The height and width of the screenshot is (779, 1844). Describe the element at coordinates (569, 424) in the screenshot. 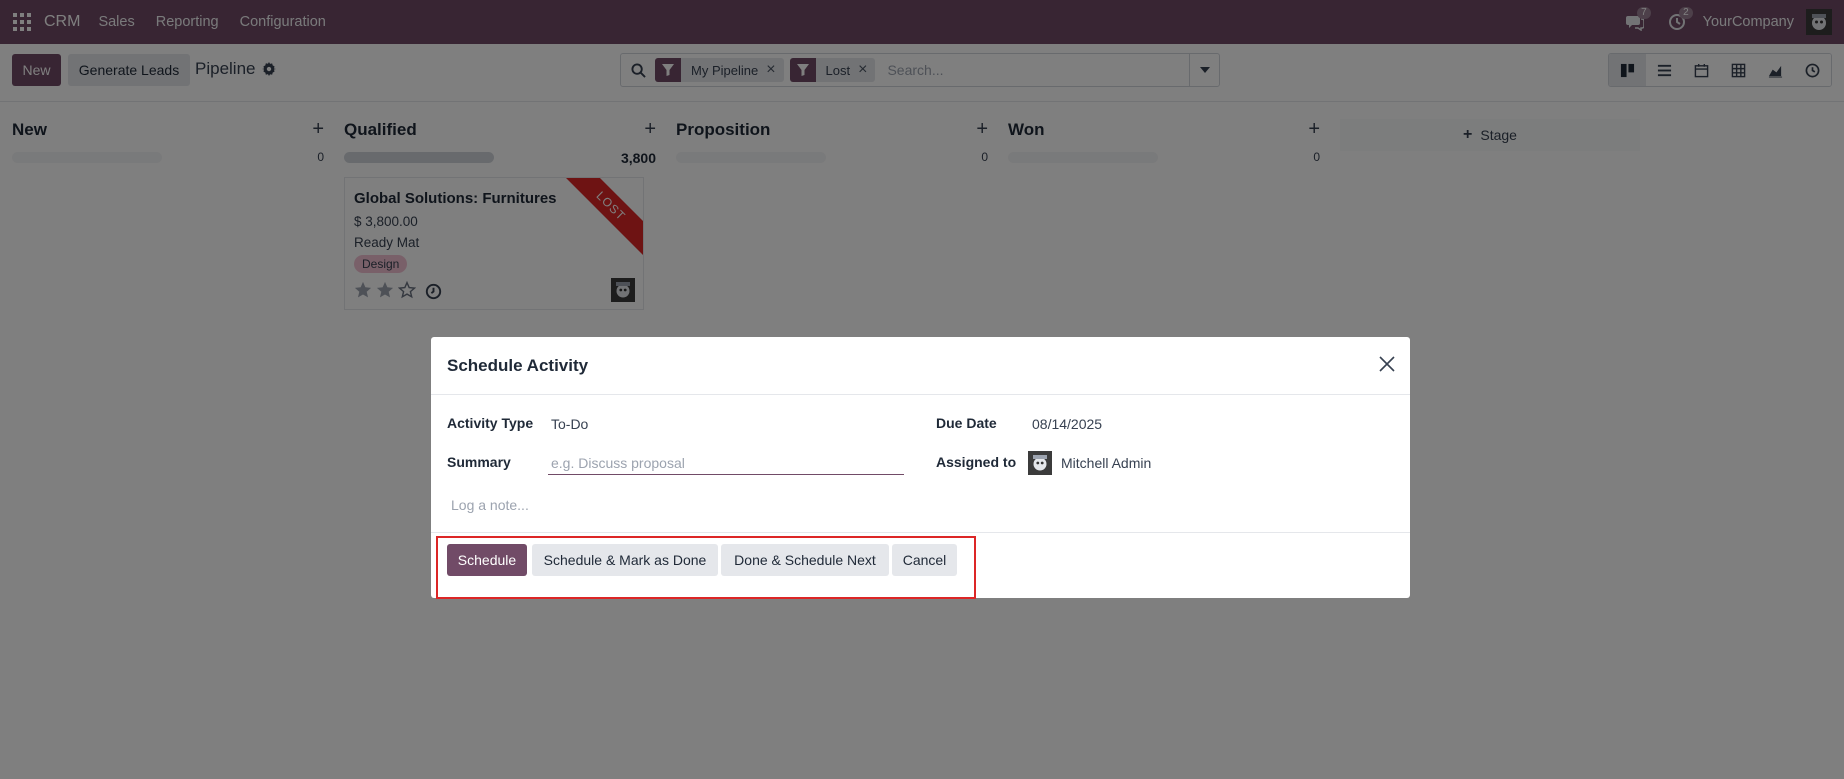

I see `activity-type-field: To-Do` at that location.